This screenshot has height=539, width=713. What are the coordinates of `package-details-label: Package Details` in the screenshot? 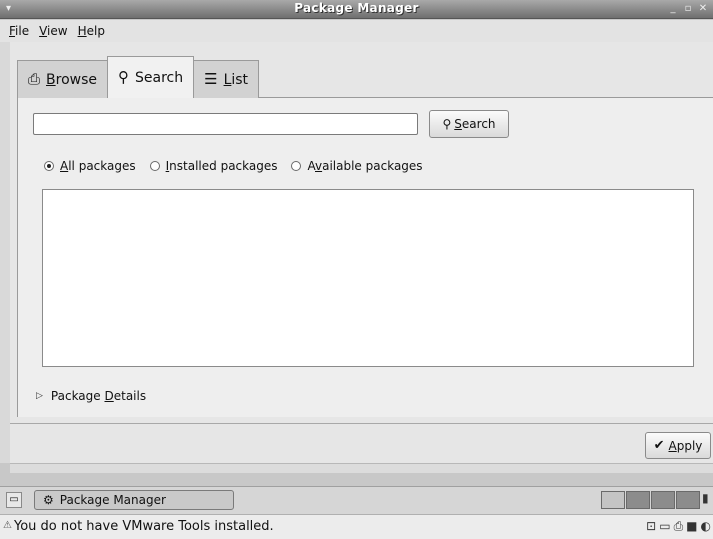 It's located at (98, 396).